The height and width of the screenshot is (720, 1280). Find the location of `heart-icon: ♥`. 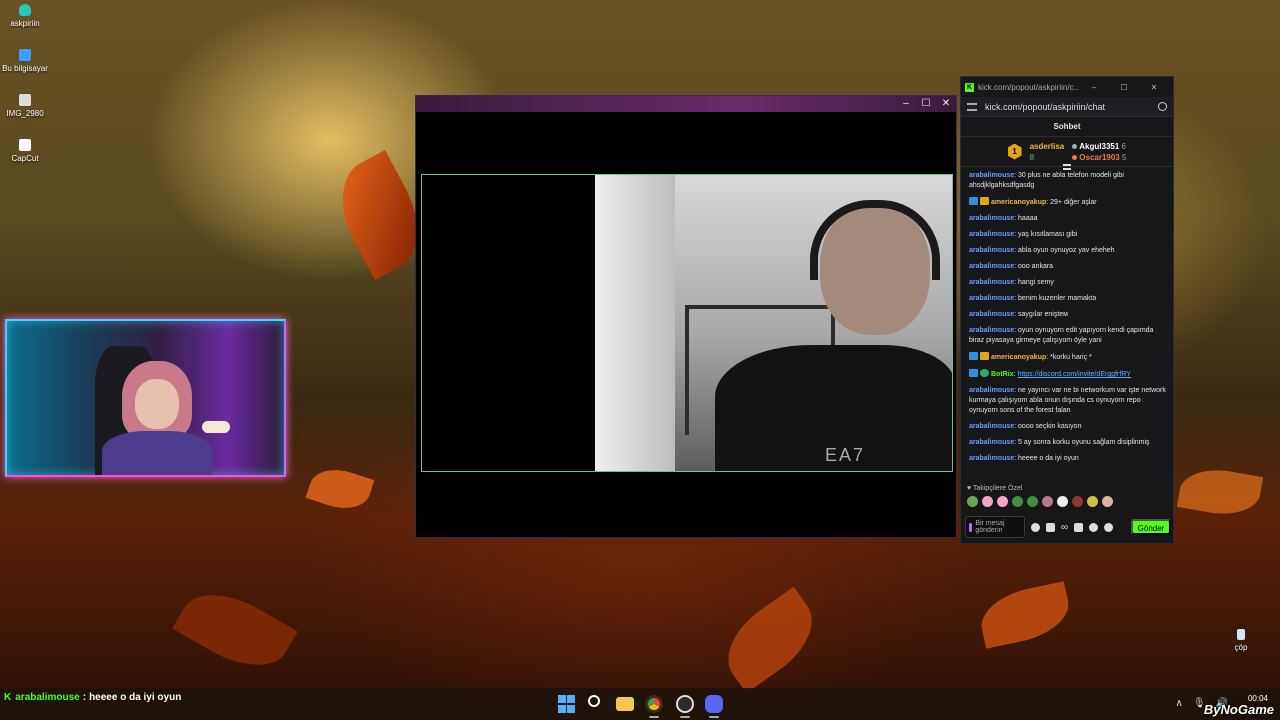

heart-icon: ♥ is located at coordinates (969, 488).